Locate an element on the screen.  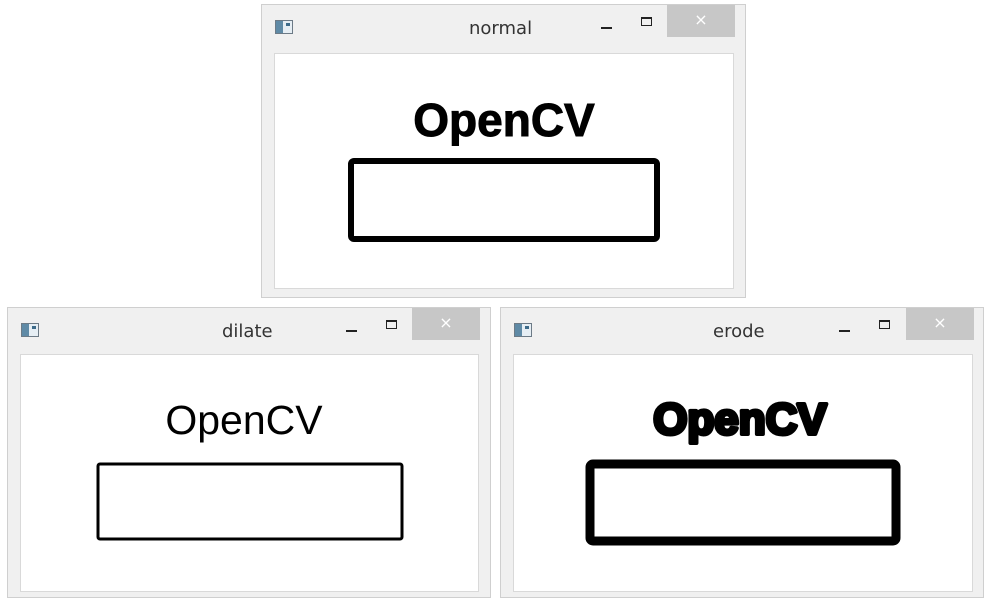
window-title: dilate is located at coordinates (247, 331).